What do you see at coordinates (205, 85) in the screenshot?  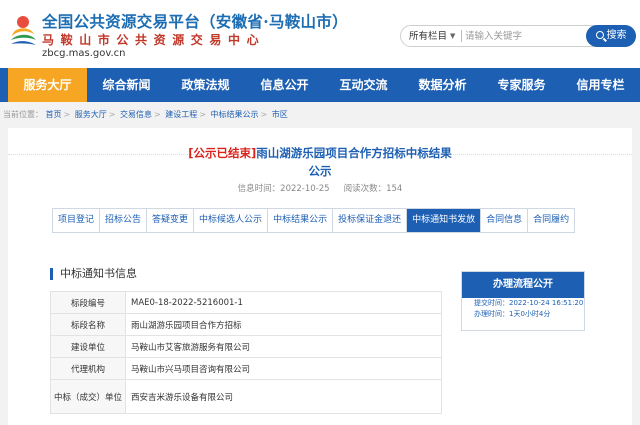 I see `nav-item-policy: 政策法规` at bounding box center [205, 85].